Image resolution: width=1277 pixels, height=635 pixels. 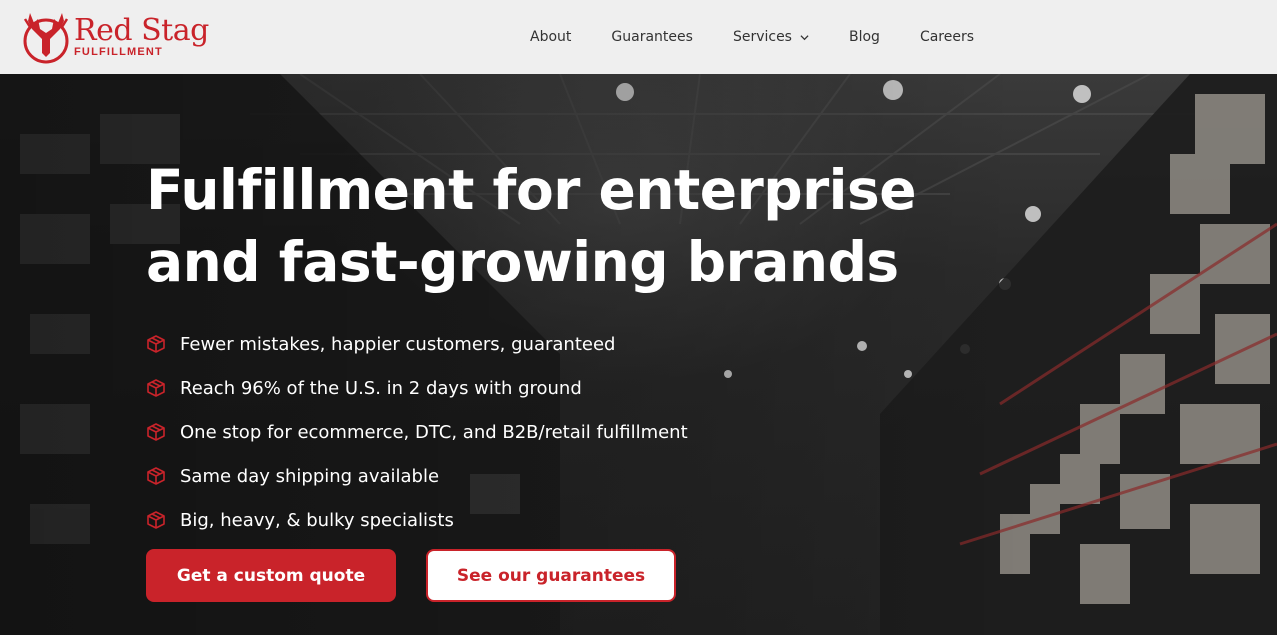 I want to click on nav-item-services: Services, so click(x=771, y=37).